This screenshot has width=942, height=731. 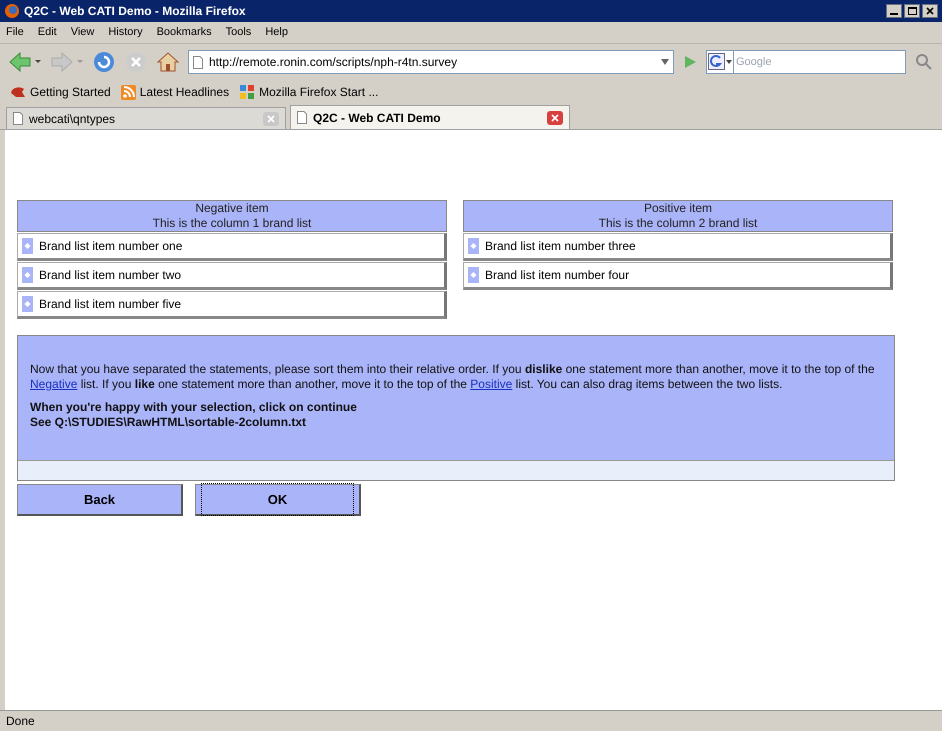 What do you see at coordinates (82, 32) in the screenshot?
I see `menu-item: View` at bounding box center [82, 32].